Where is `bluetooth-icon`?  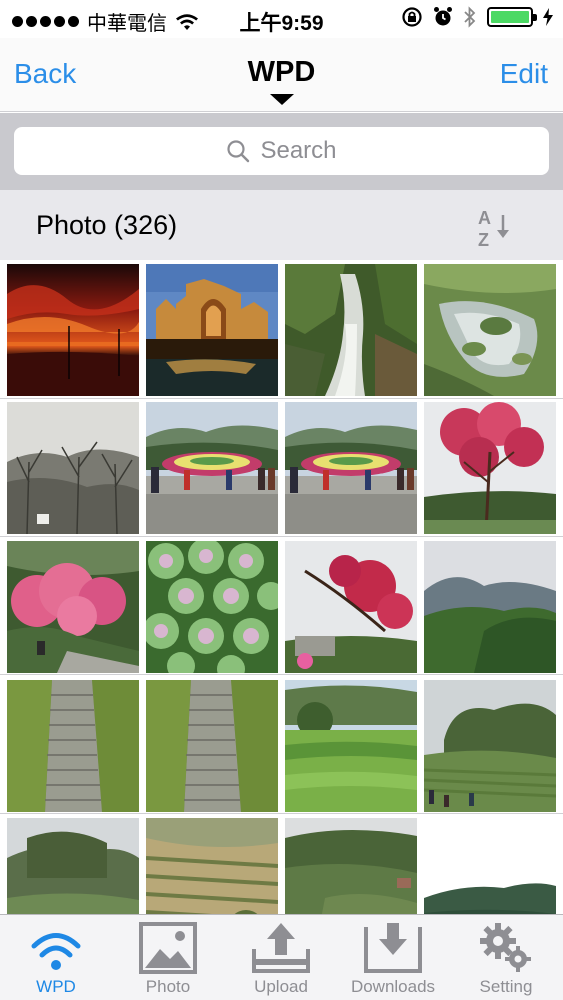
bluetooth-icon is located at coordinates (470, 17).